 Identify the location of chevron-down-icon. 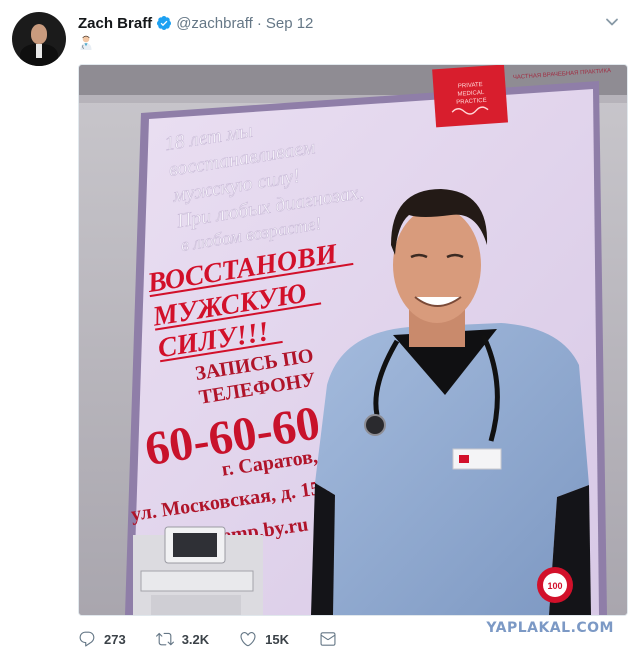
(612, 22).